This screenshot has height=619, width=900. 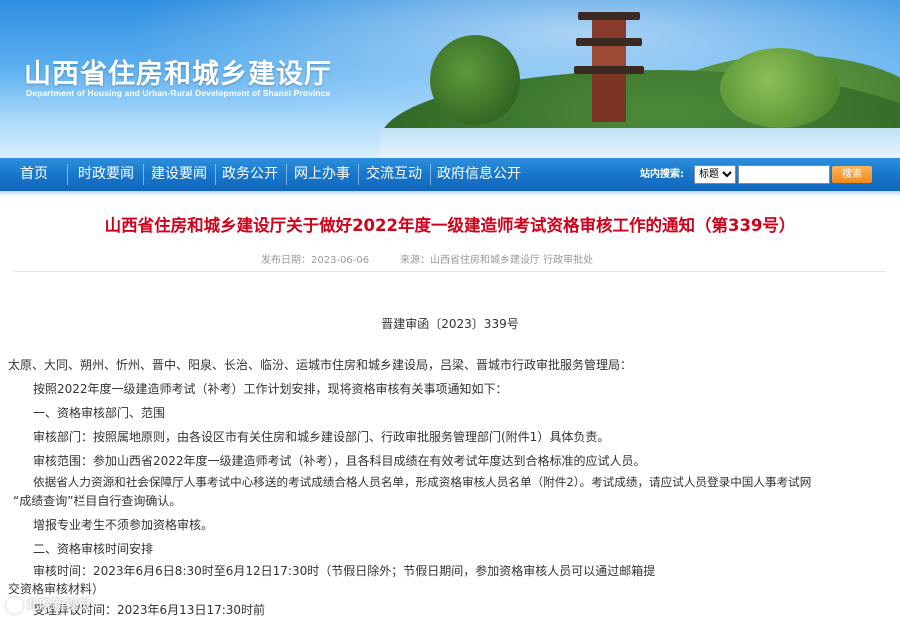 I want to click on nav-item-politics-news: 时政要闻, so click(x=106, y=174).